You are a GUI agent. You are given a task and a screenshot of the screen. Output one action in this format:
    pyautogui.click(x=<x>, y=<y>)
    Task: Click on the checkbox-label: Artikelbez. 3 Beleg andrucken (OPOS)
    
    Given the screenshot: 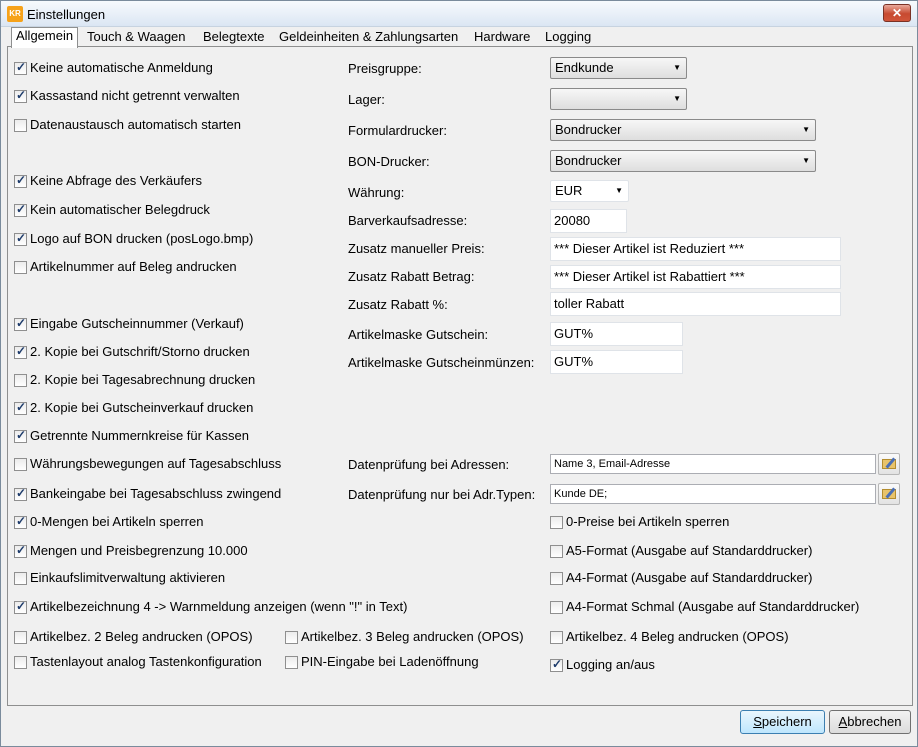 What is the action you would take?
    pyautogui.click(x=412, y=636)
    